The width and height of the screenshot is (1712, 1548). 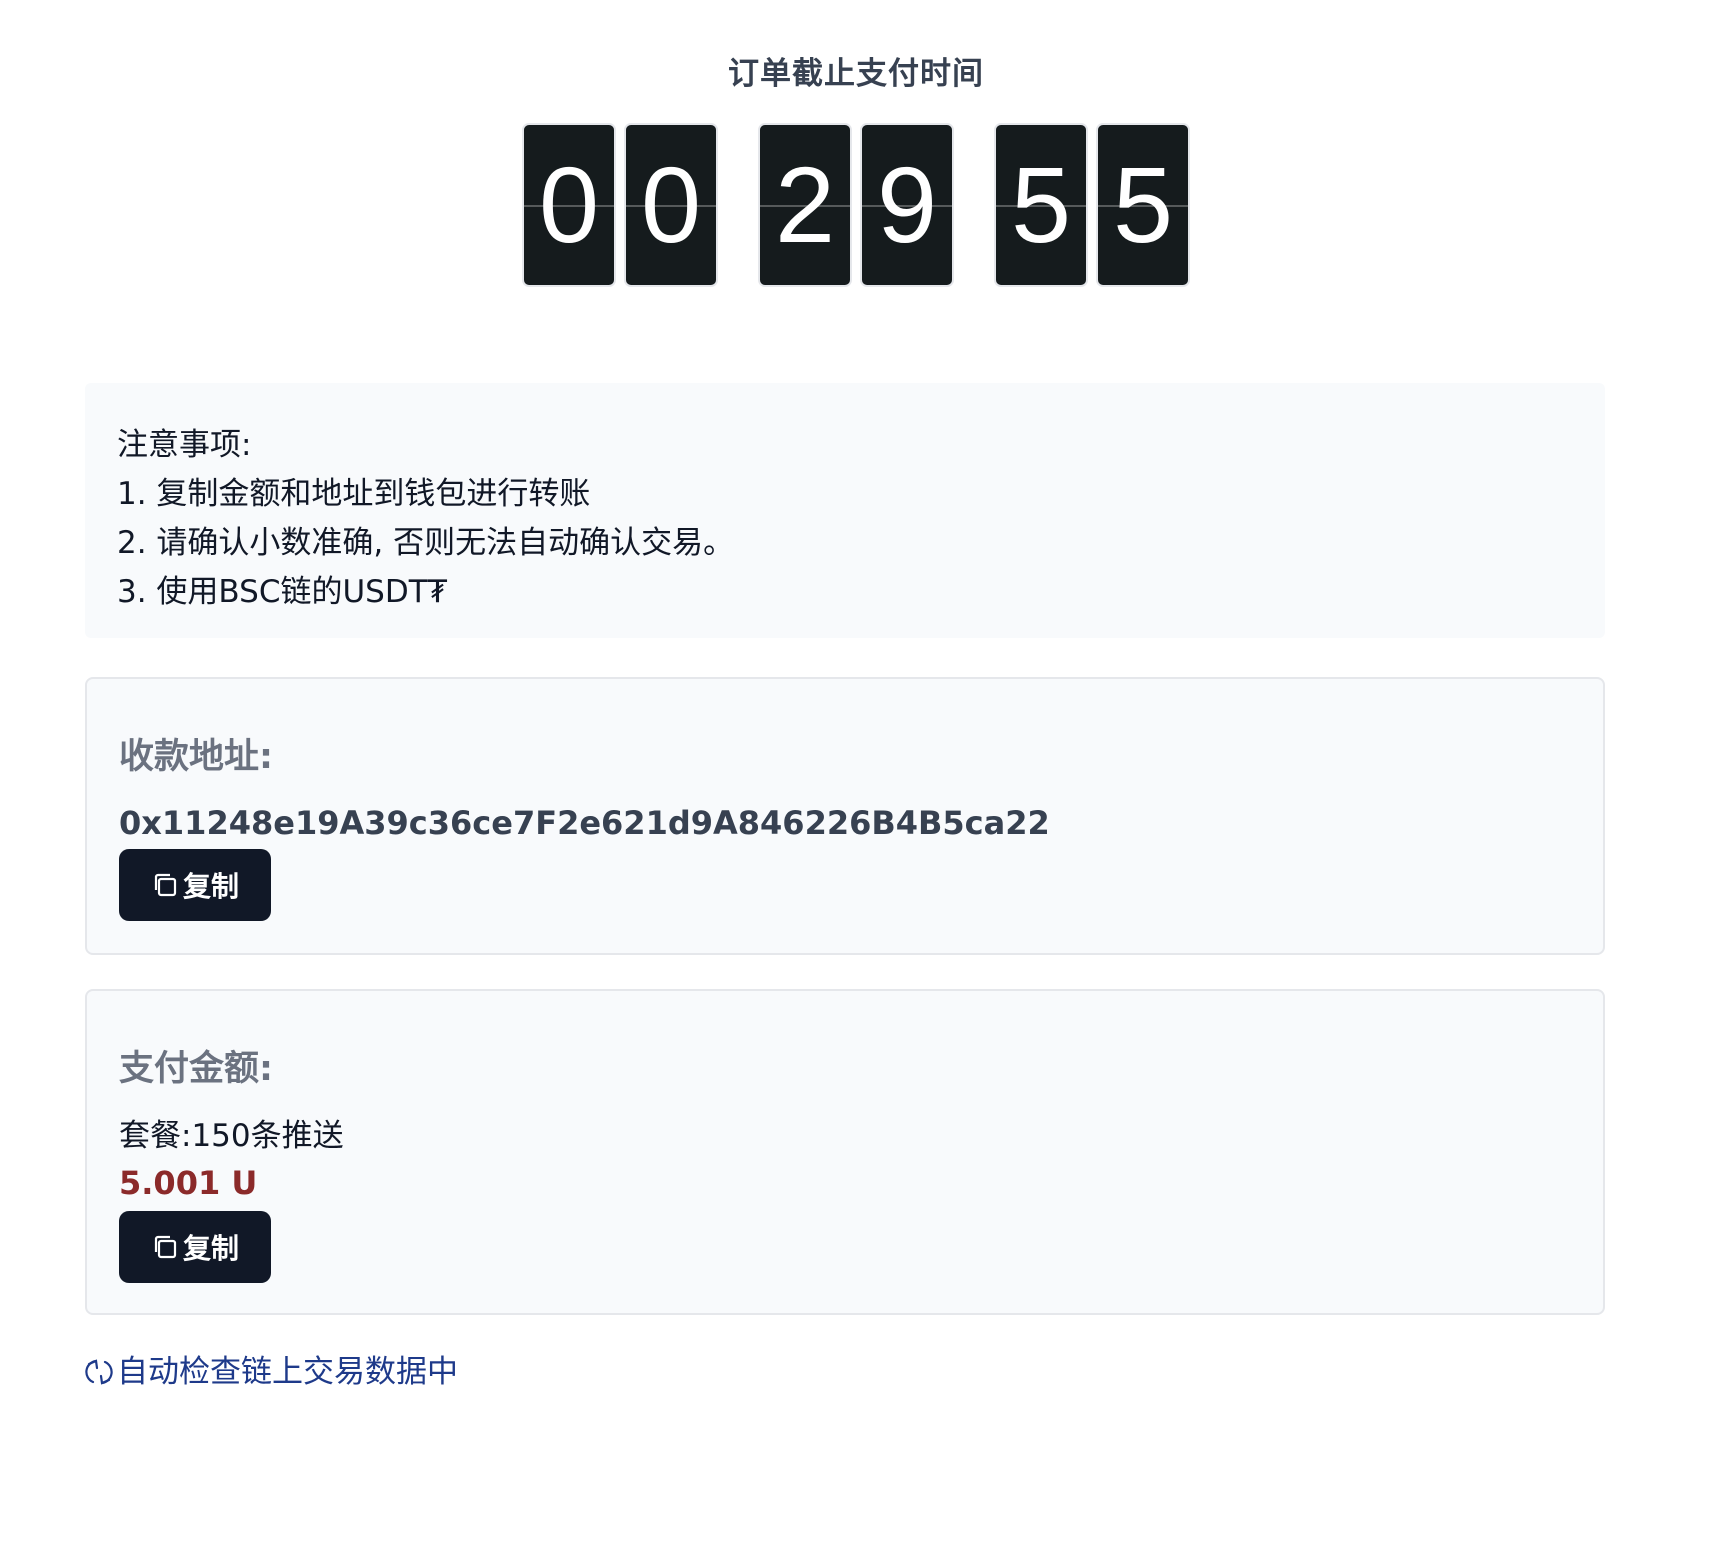 I want to click on notice-item: 1. 复制金额和地址到钱包进行转账, so click(x=354, y=494).